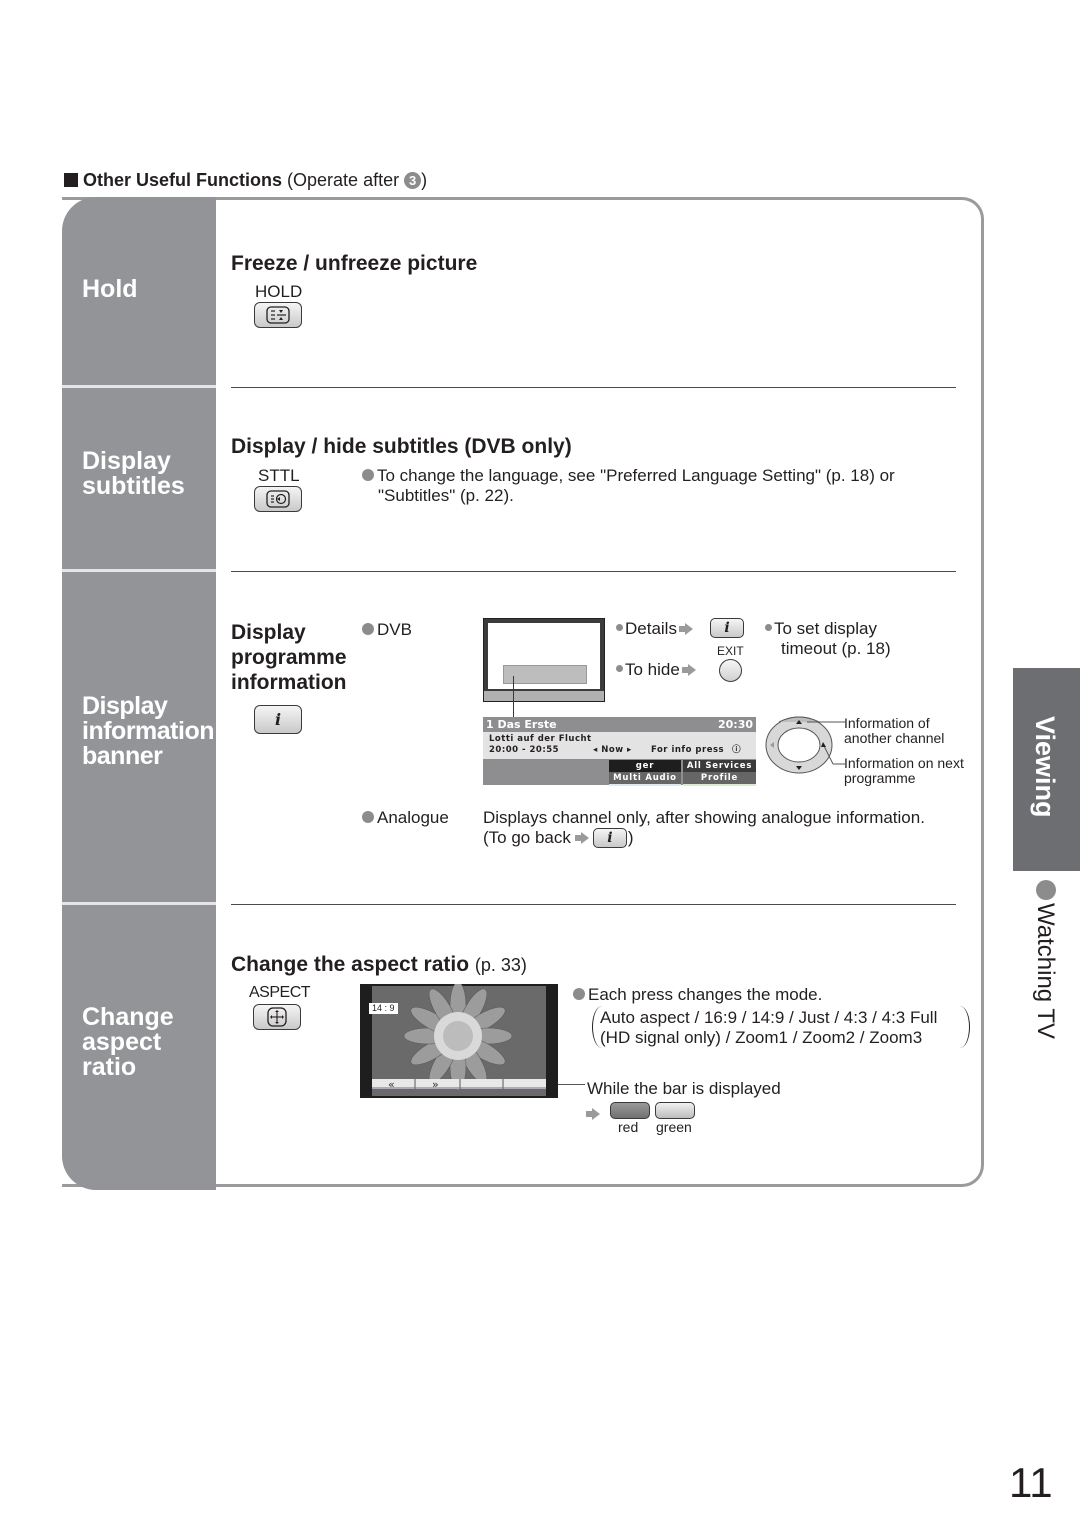  What do you see at coordinates (1045, 767) in the screenshot?
I see `category-label: Viewing` at bounding box center [1045, 767].